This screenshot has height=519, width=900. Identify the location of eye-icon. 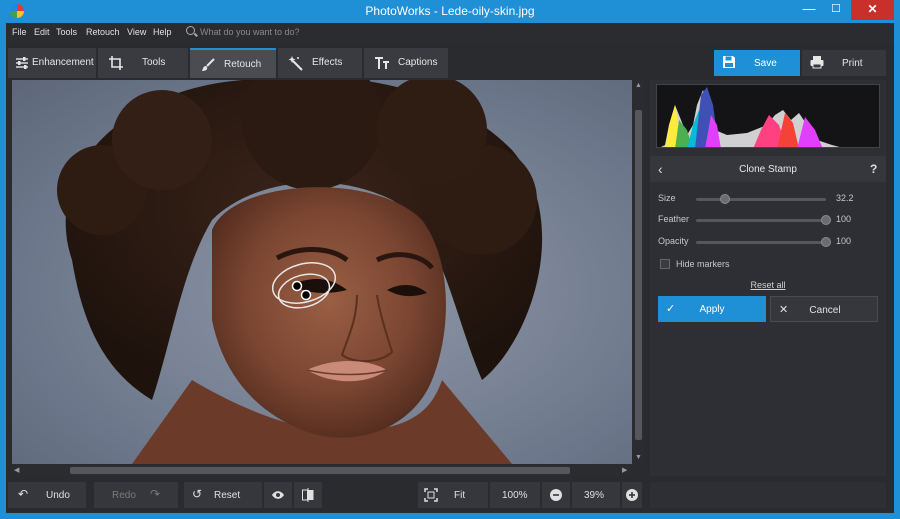
(278, 495).